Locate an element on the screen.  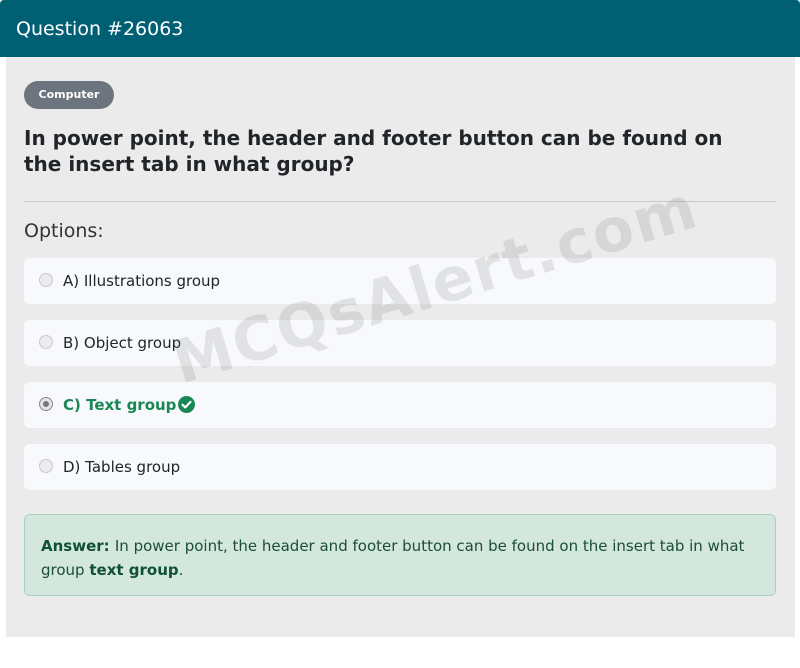
option-a: A) Illustrations group is located at coordinates (400, 281).